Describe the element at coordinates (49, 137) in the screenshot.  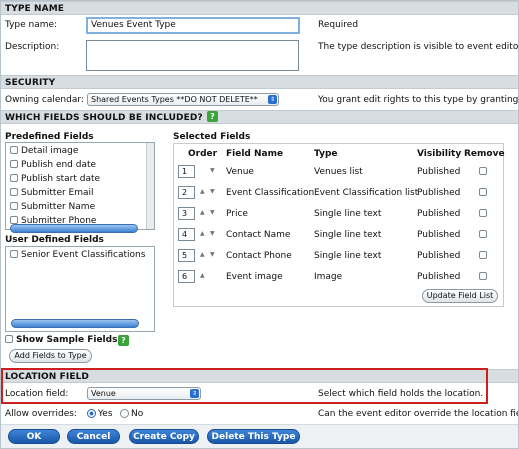
I see `predefined-fields-label: Predefined Fields` at that location.